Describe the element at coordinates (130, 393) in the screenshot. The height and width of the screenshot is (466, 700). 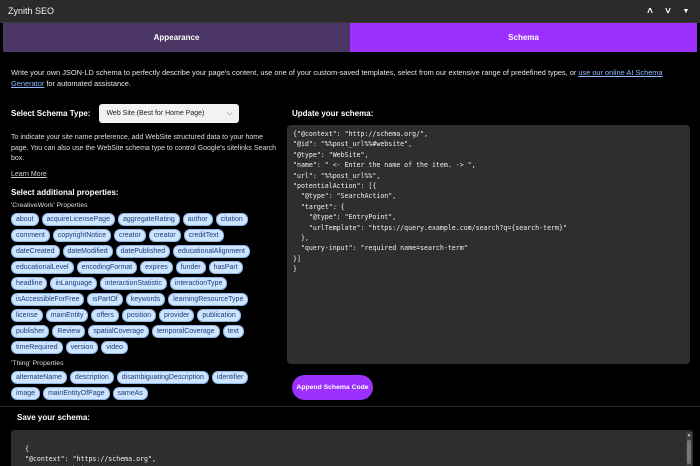
I see `property-tag: sameAs` at that location.